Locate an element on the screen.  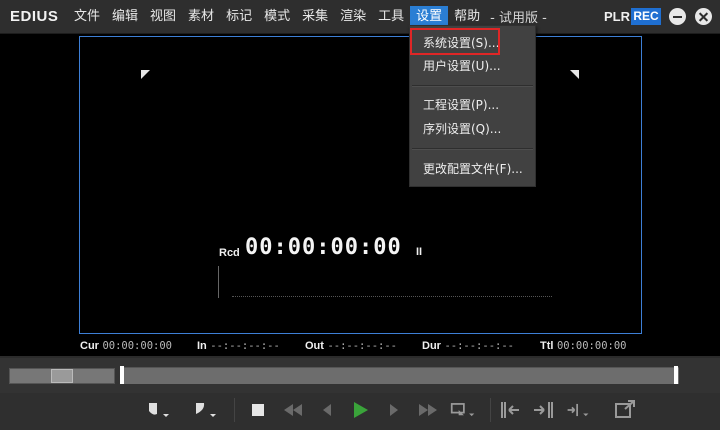
app-logo: EDIUS is located at coordinates (34, 16).